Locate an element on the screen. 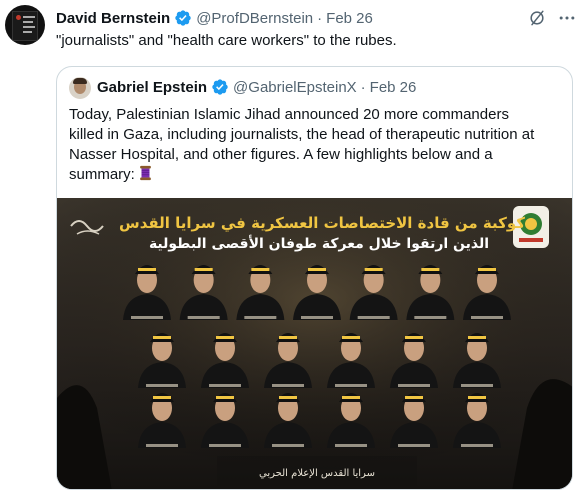  author-handle: @ProfDBernstein is located at coordinates (254, 18).